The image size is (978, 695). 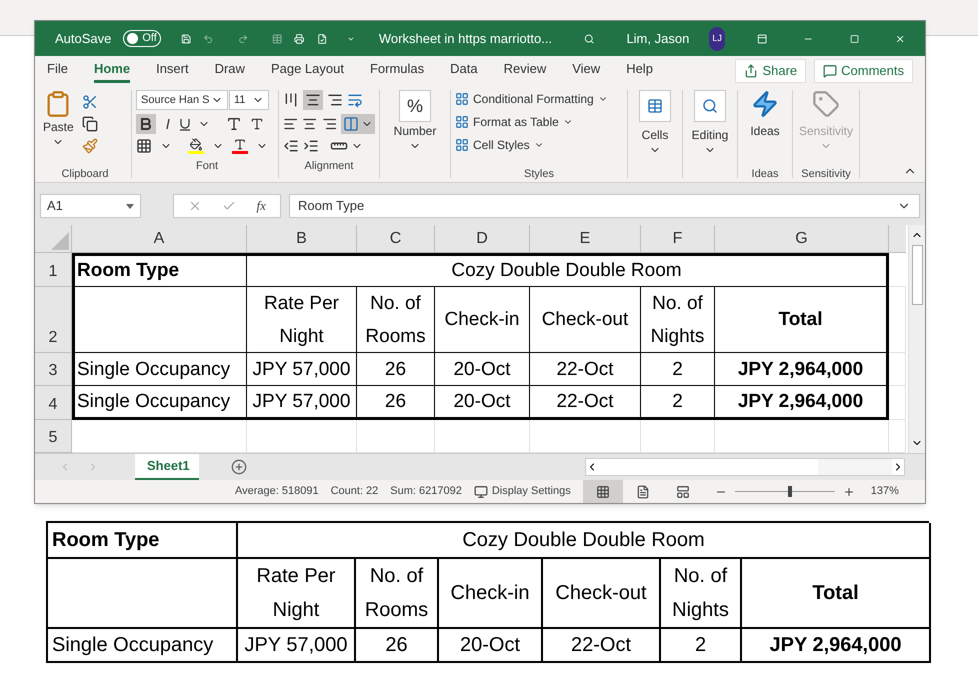 What do you see at coordinates (426, 492) in the screenshot?
I see `sum-readout: Sum: 6217092` at bounding box center [426, 492].